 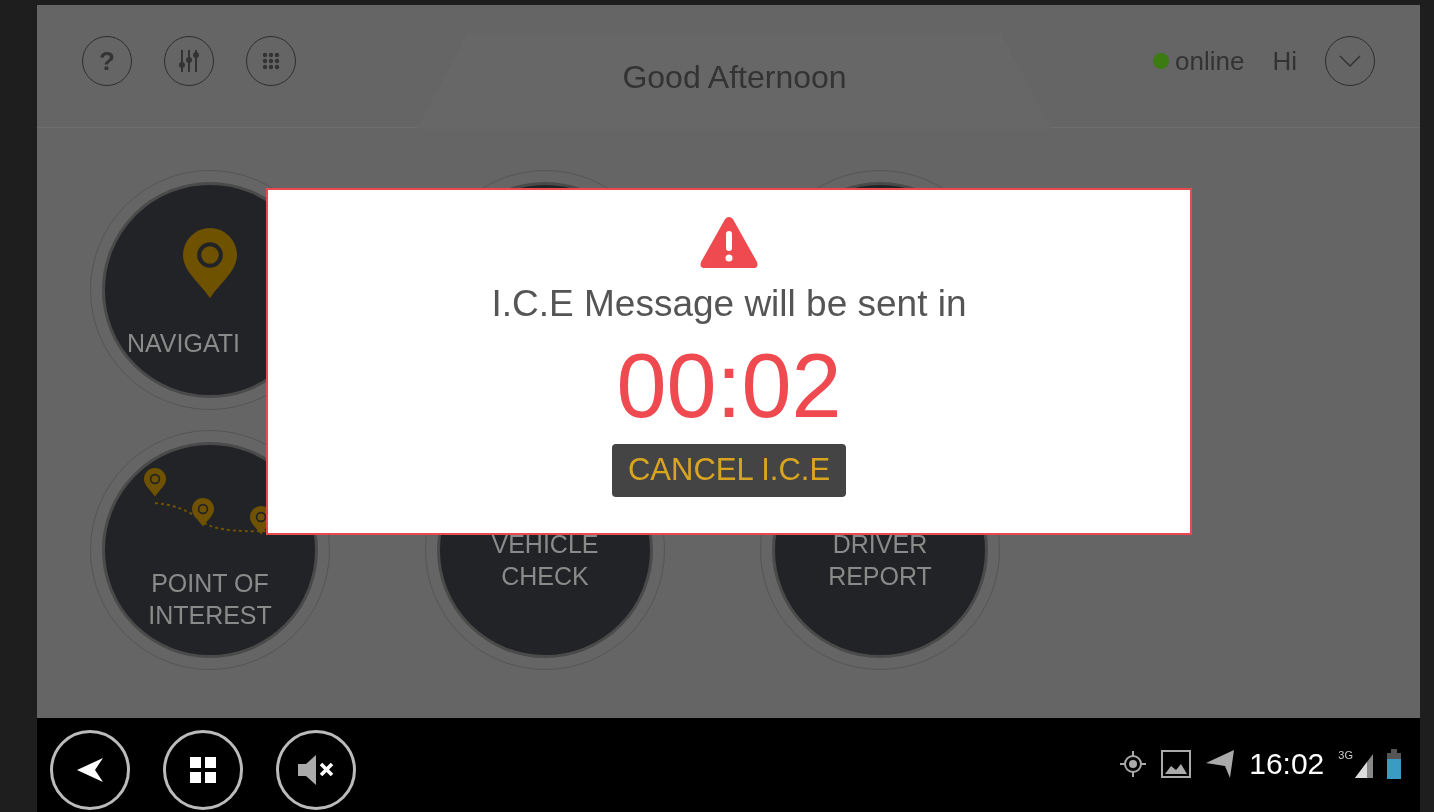 I want to click on gps-icon, so click(x=1133, y=763).